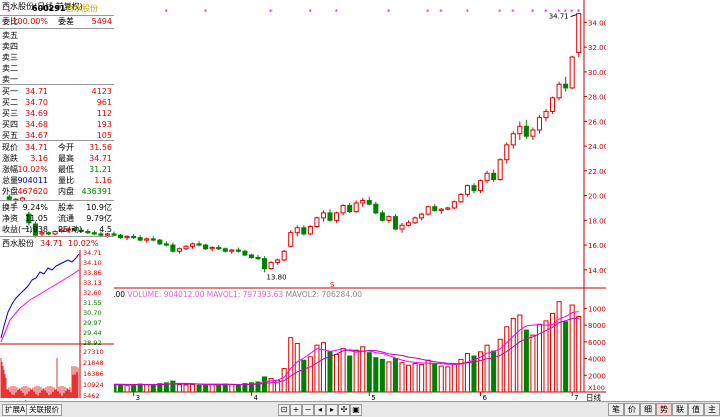 Image resolution: width=720 pixels, height=417 pixels. I want to click on volume-tick: 4000, so click(597, 360).